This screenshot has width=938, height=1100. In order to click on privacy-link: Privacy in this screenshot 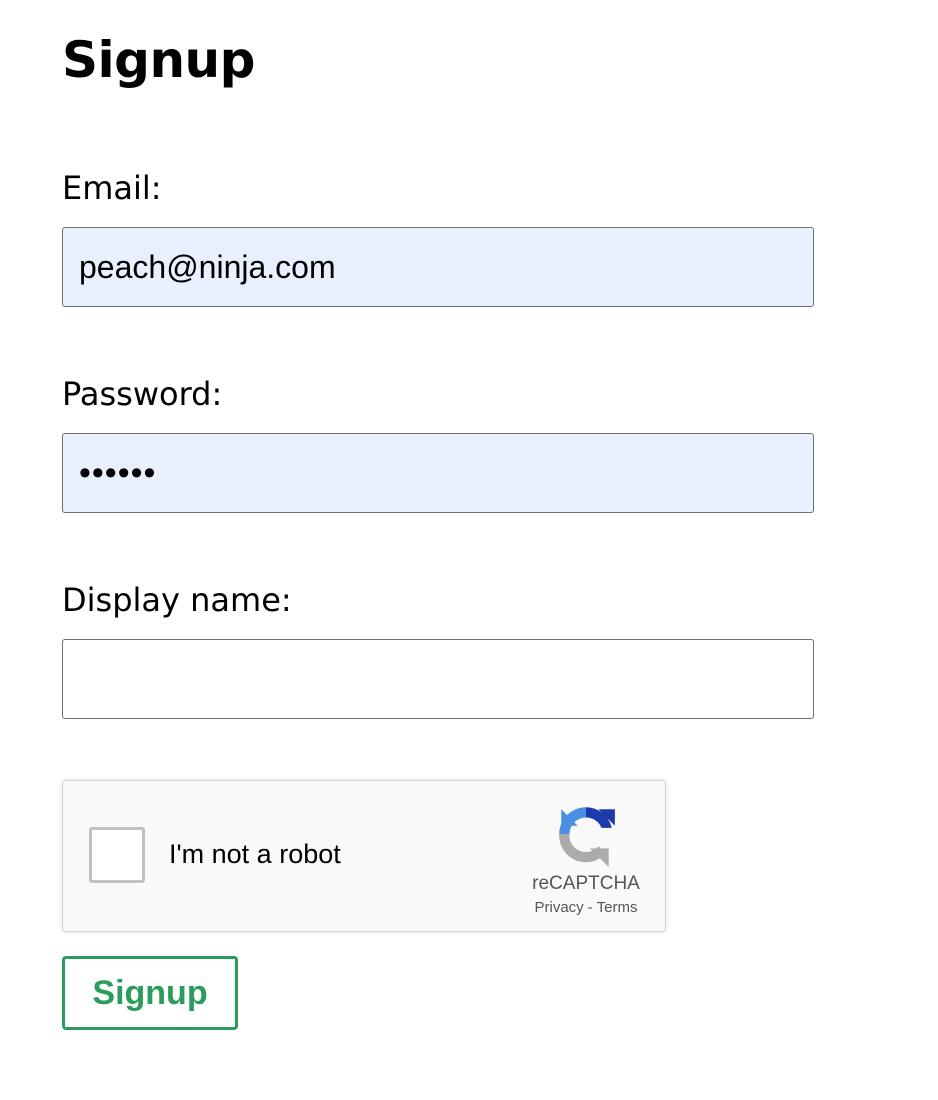, I will do `click(558, 907)`.